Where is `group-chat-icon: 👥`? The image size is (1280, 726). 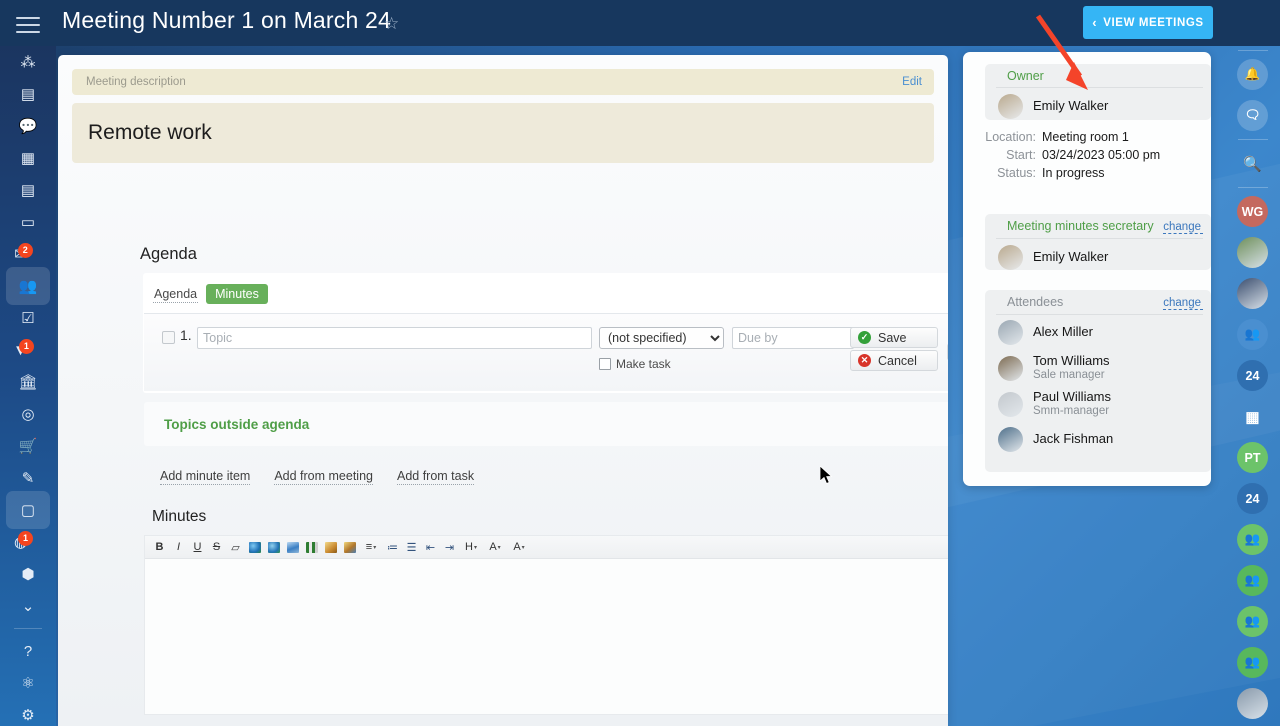
group-chat-icon: 👥 is located at coordinates (1252, 334).